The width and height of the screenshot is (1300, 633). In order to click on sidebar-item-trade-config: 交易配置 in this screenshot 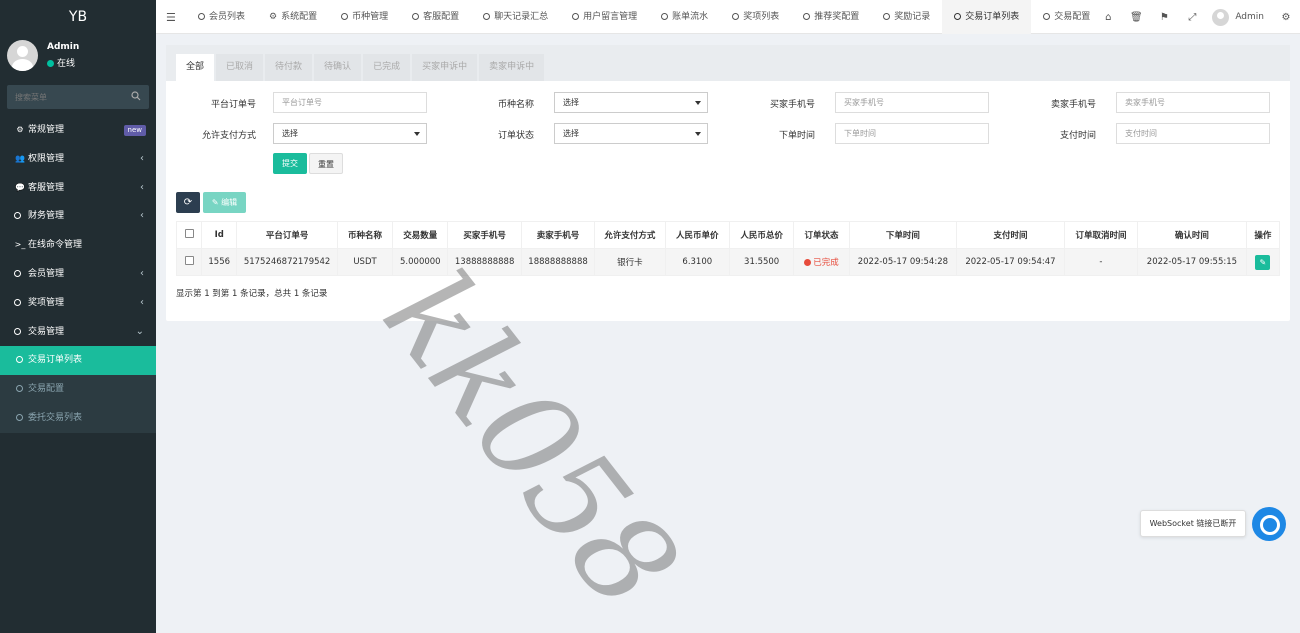, I will do `click(78, 389)`.